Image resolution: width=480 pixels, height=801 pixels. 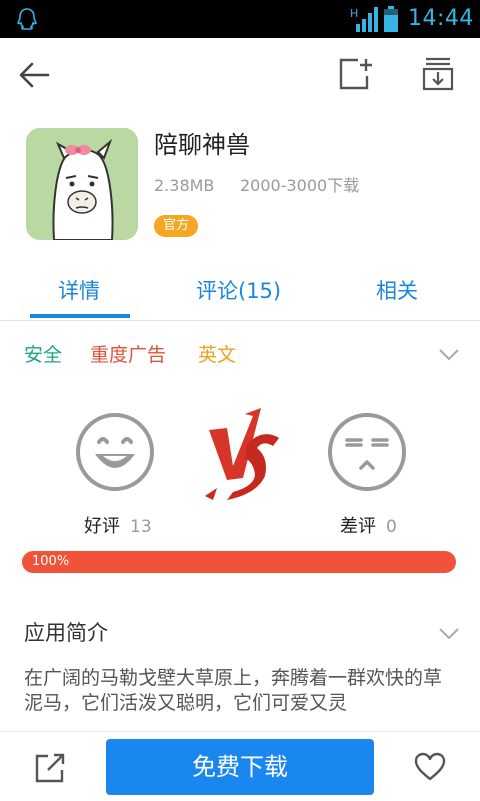 What do you see at coordinates (51, 561) in the screenshot?
I see `rating-percent: 100%` at bounding box center [51, 561].